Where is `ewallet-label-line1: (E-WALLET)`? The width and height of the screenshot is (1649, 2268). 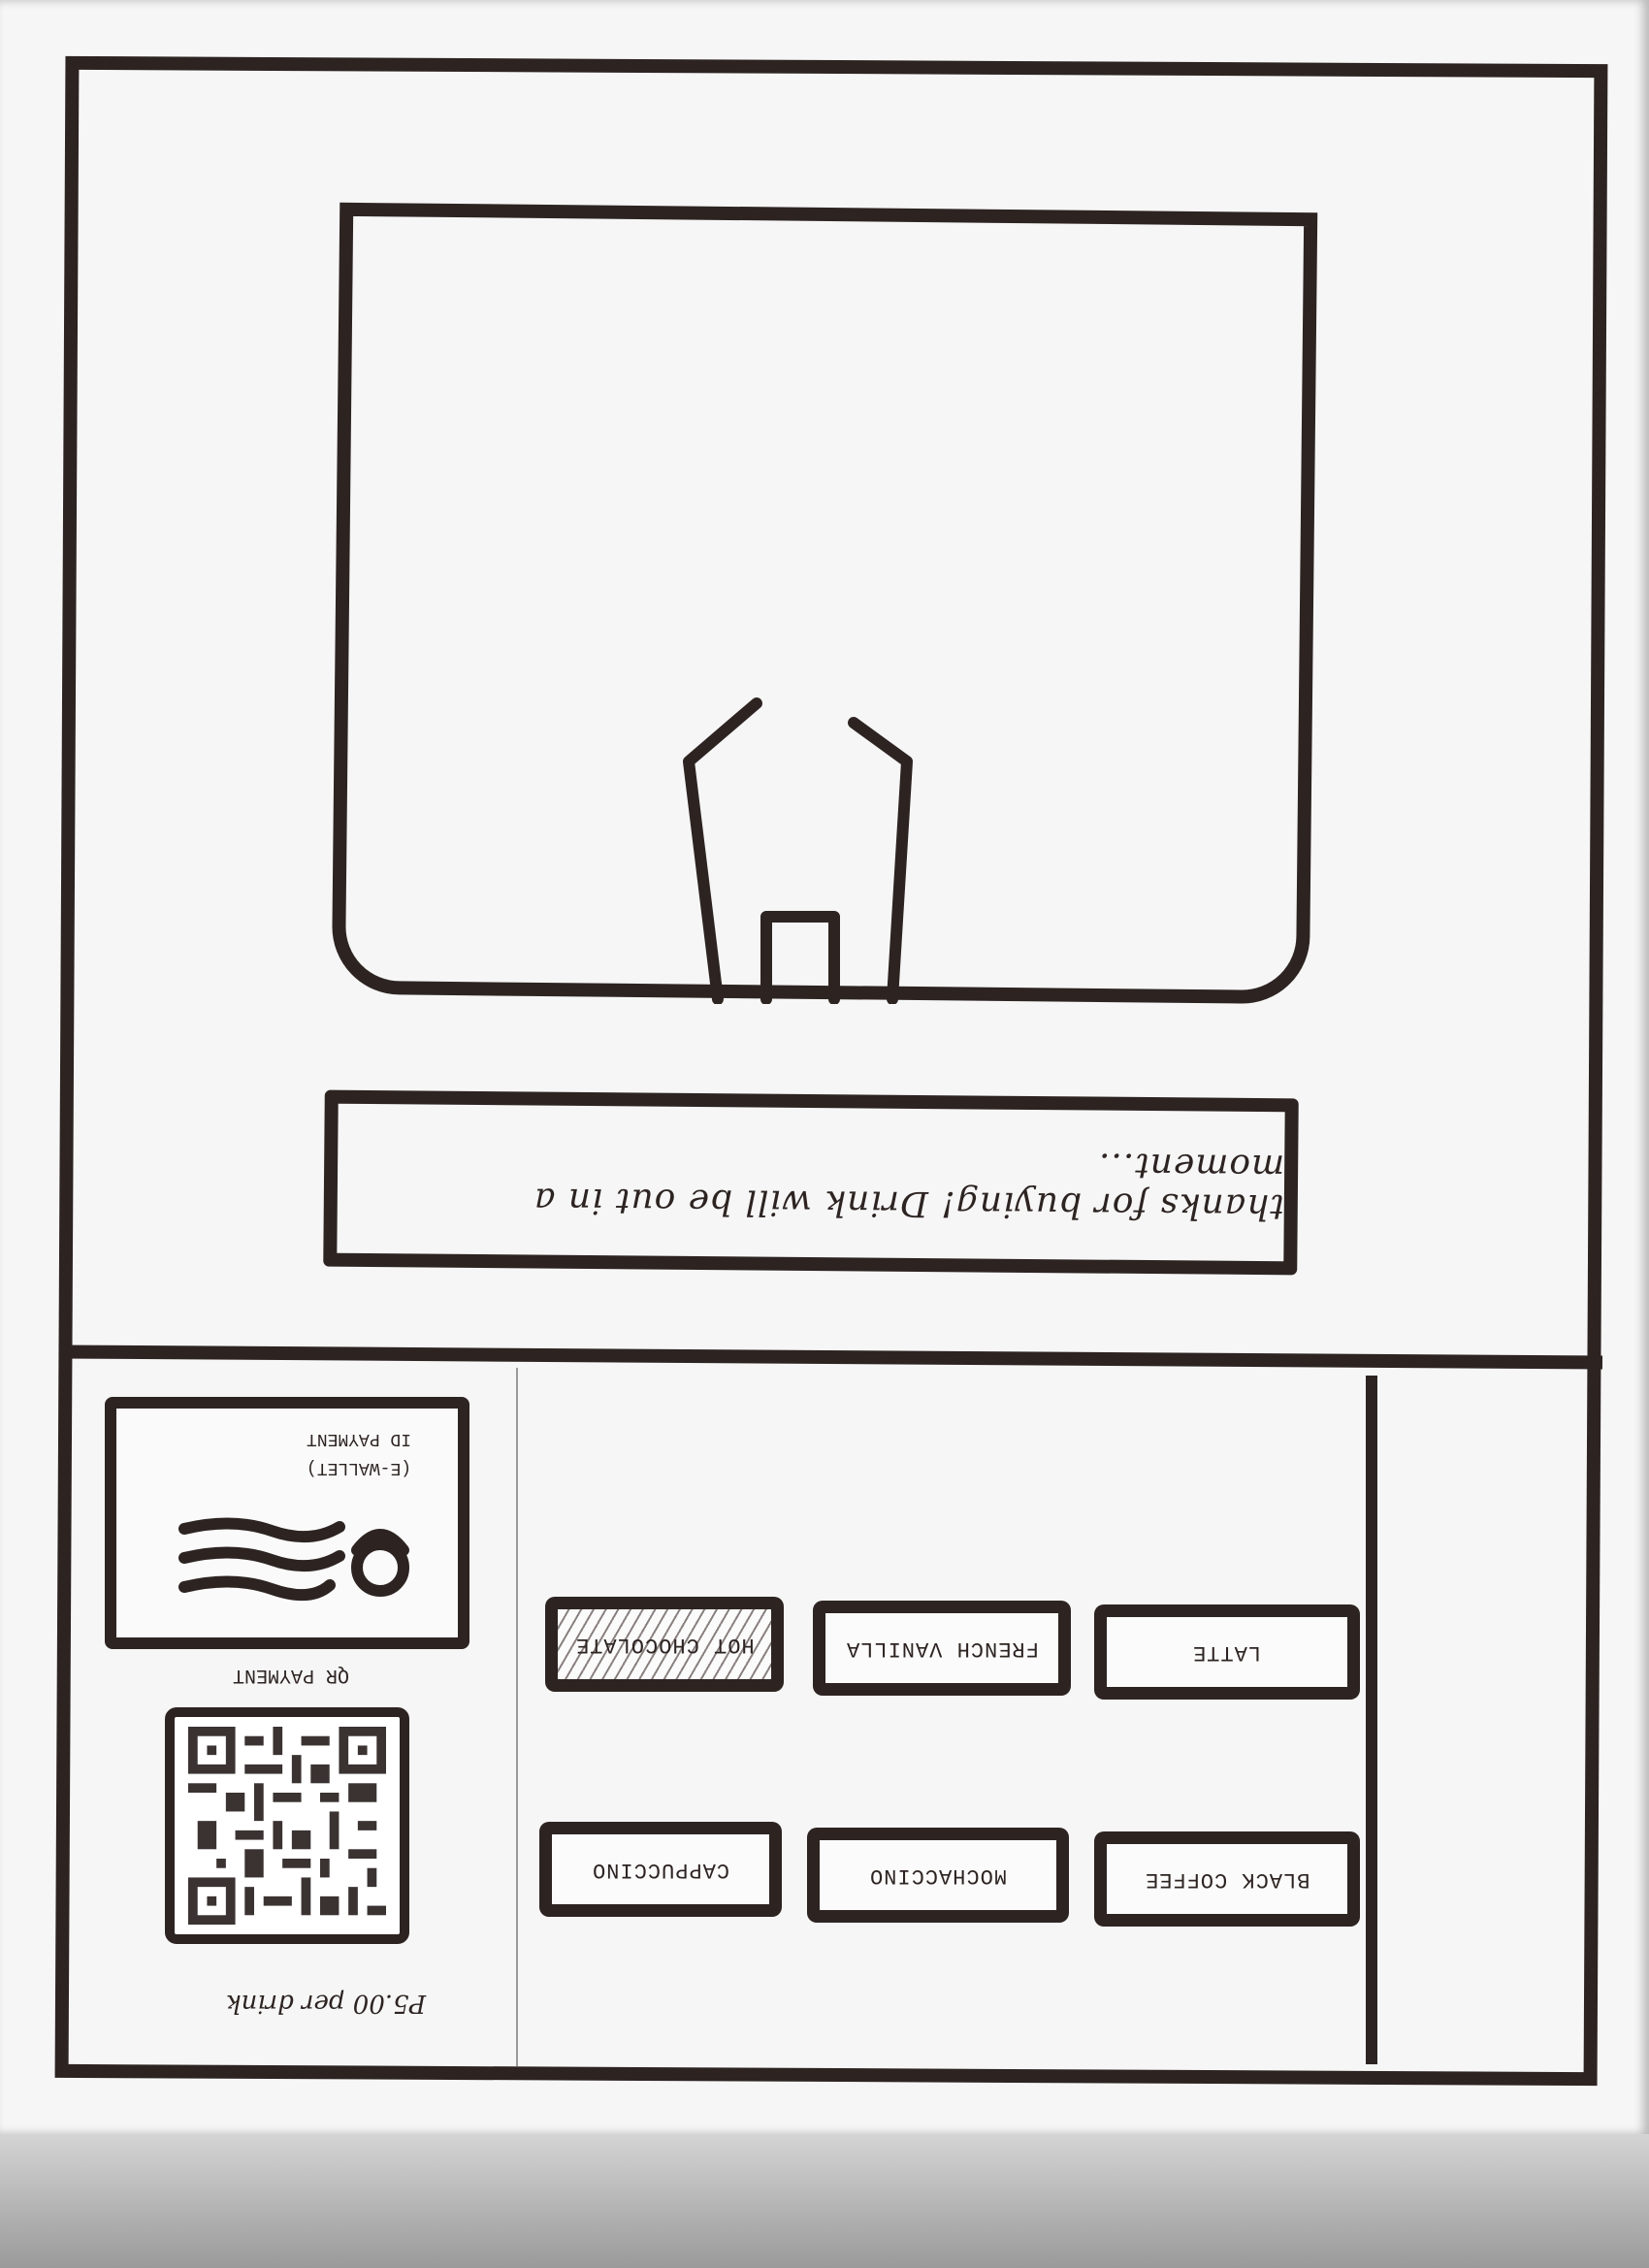 ewallet-label-line1: (E-WALLET) is located at coordinates (359, 1467).